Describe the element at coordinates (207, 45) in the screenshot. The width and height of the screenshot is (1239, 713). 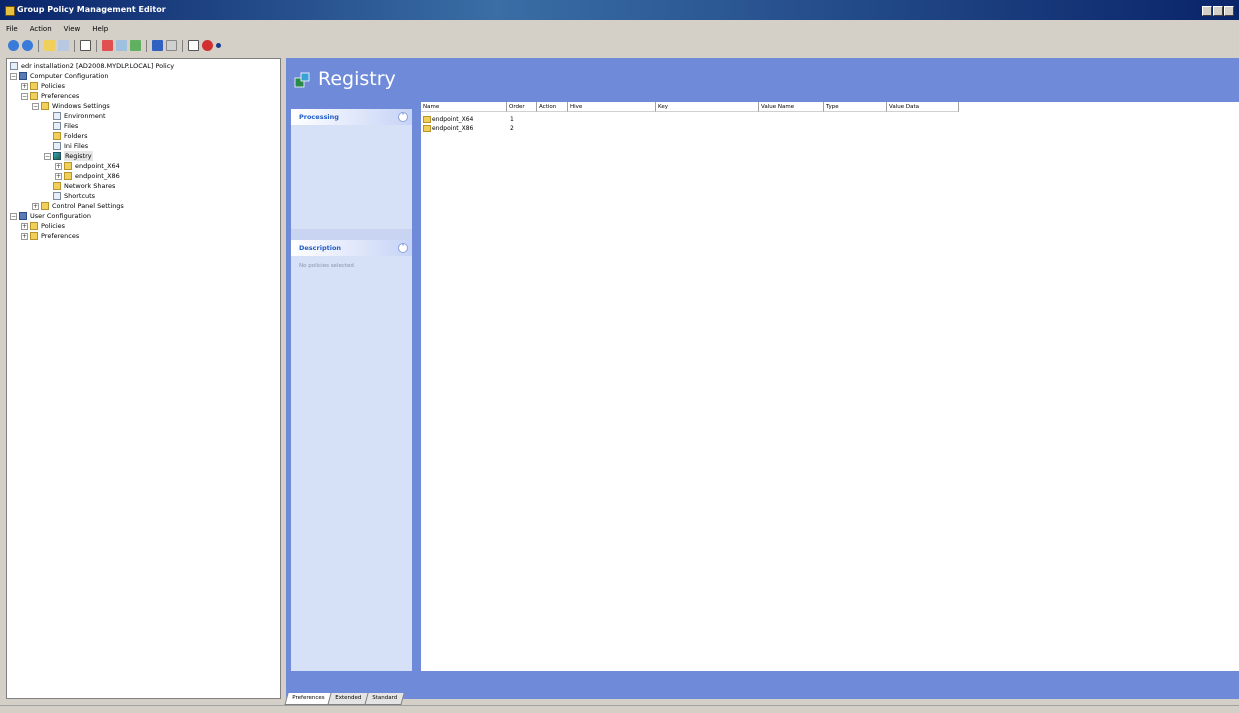
I see `stop-icon` at that location.